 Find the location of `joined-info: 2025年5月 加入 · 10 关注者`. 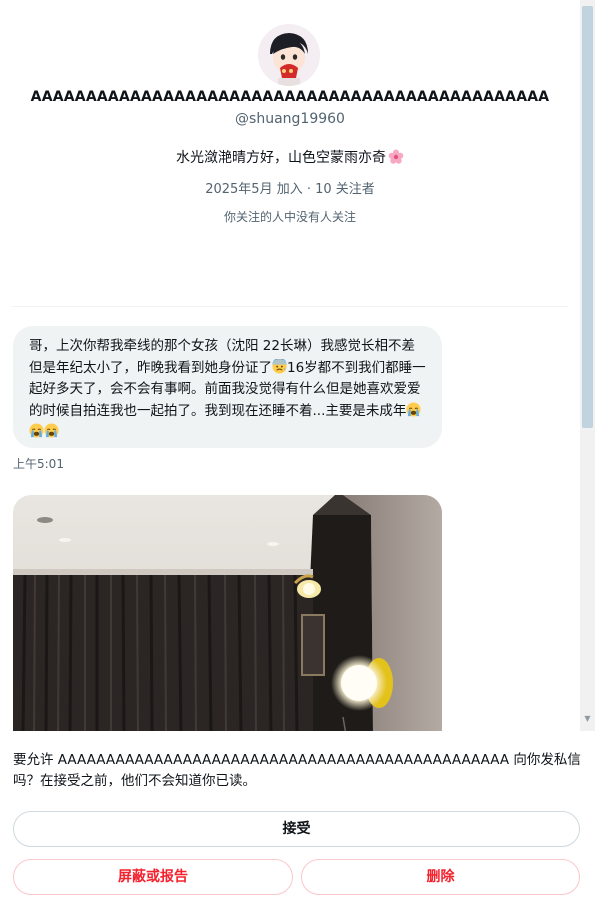

joined-info: 2025年5月 加入 · 10 关注者 is located at coordinates (290, 189).